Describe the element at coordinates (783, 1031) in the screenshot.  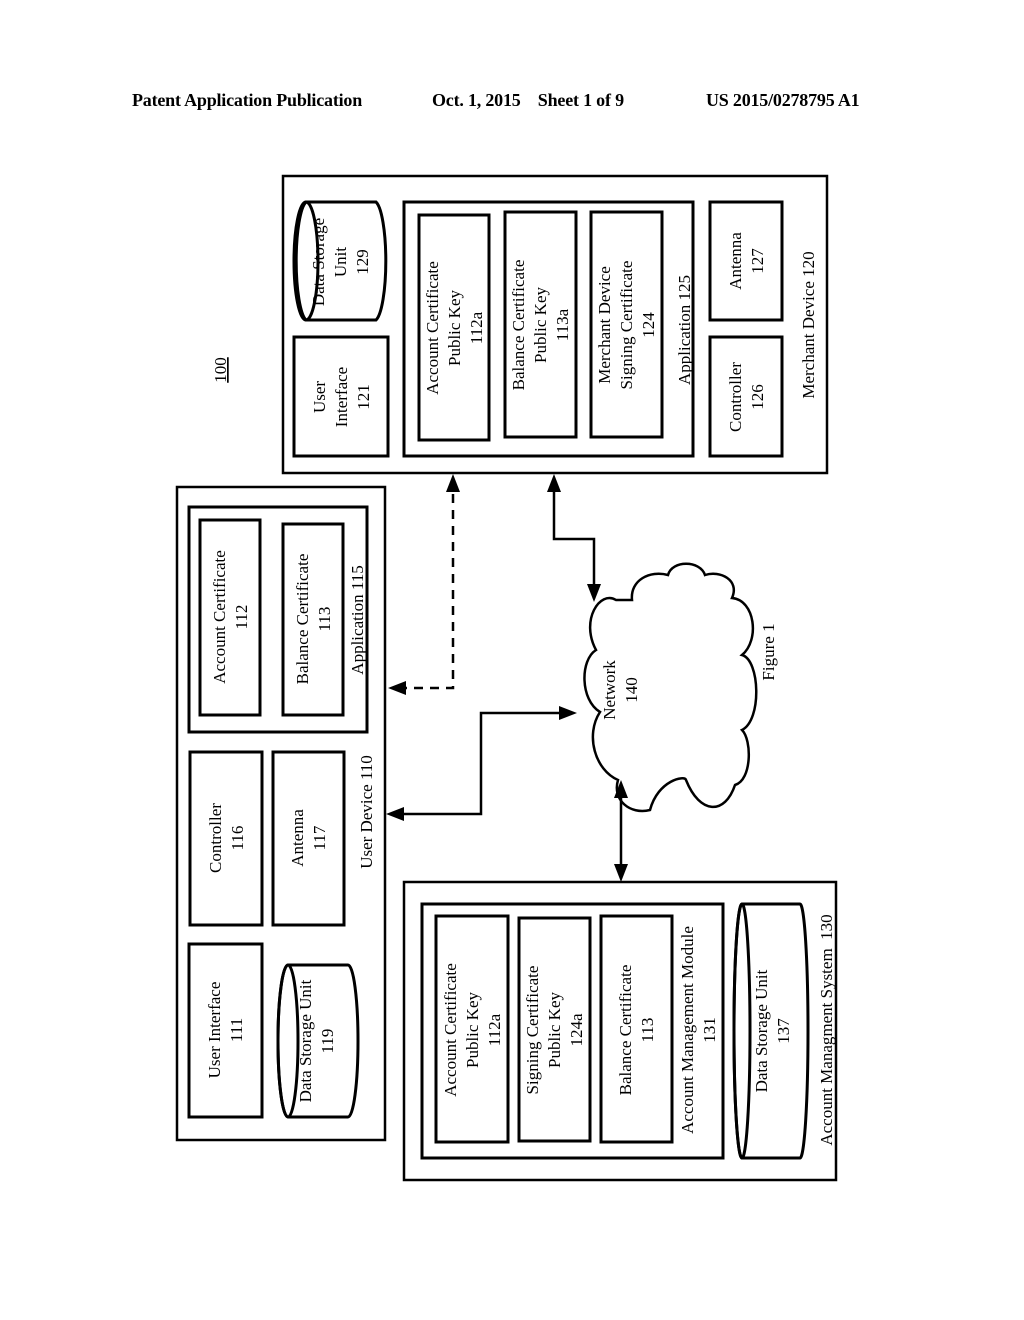
I see `label-line: 137` at that location.